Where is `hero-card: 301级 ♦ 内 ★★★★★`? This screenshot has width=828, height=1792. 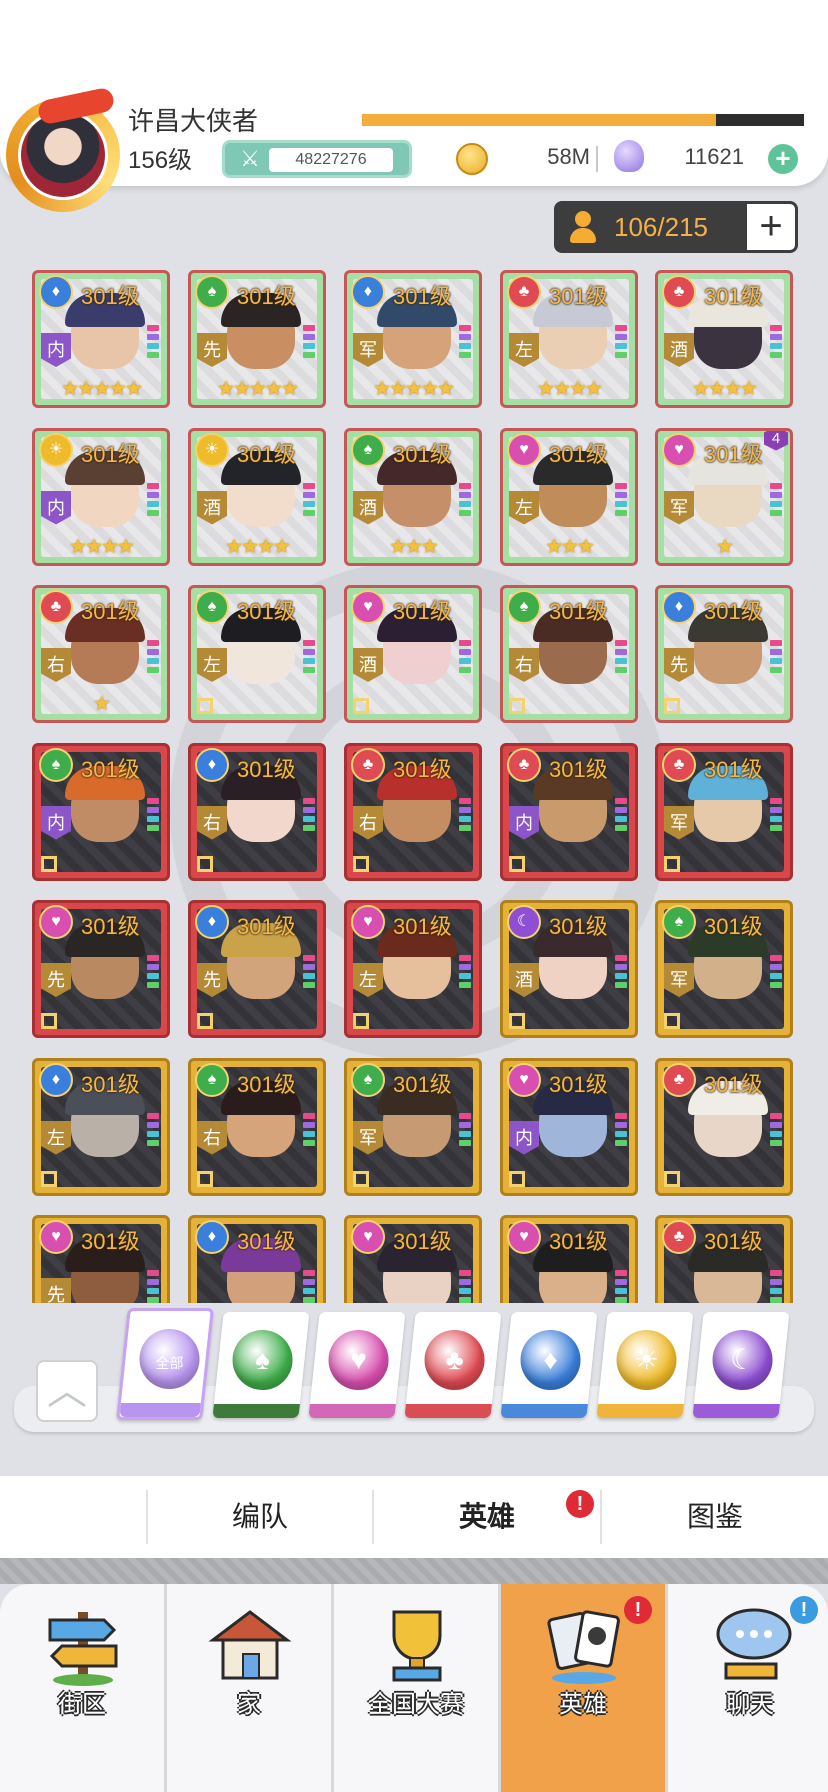
hero-card: 301级 ♦ 内 ★★★★★ is located at coordinates (101, 339).